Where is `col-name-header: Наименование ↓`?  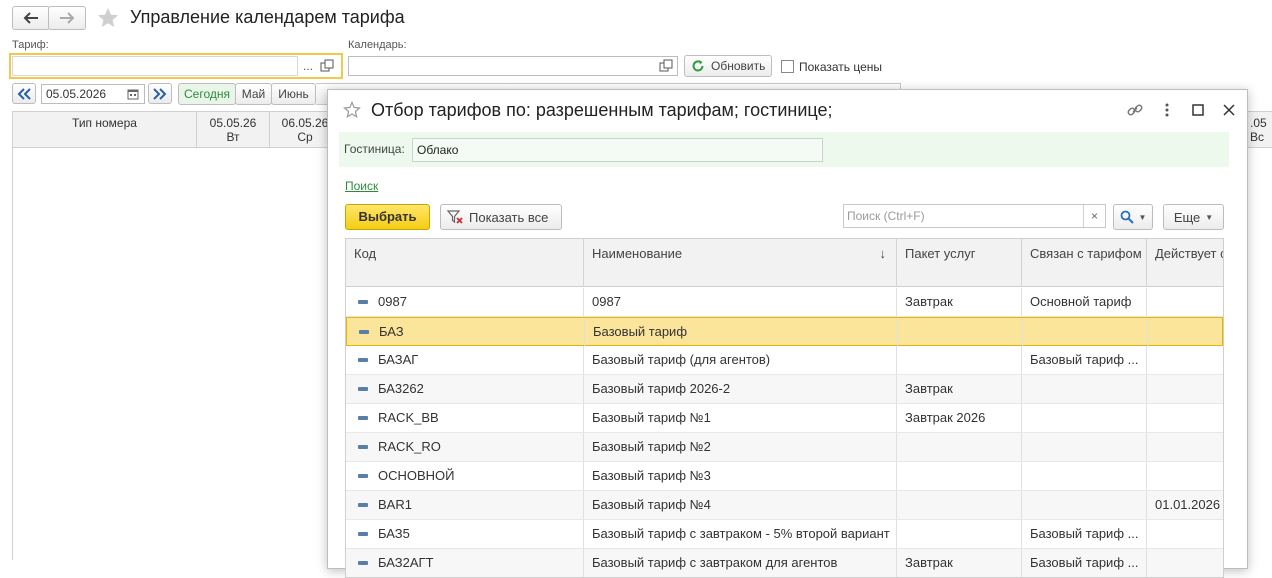
col-name-header: Наименование ↓ is located at coordinates (740, 263).